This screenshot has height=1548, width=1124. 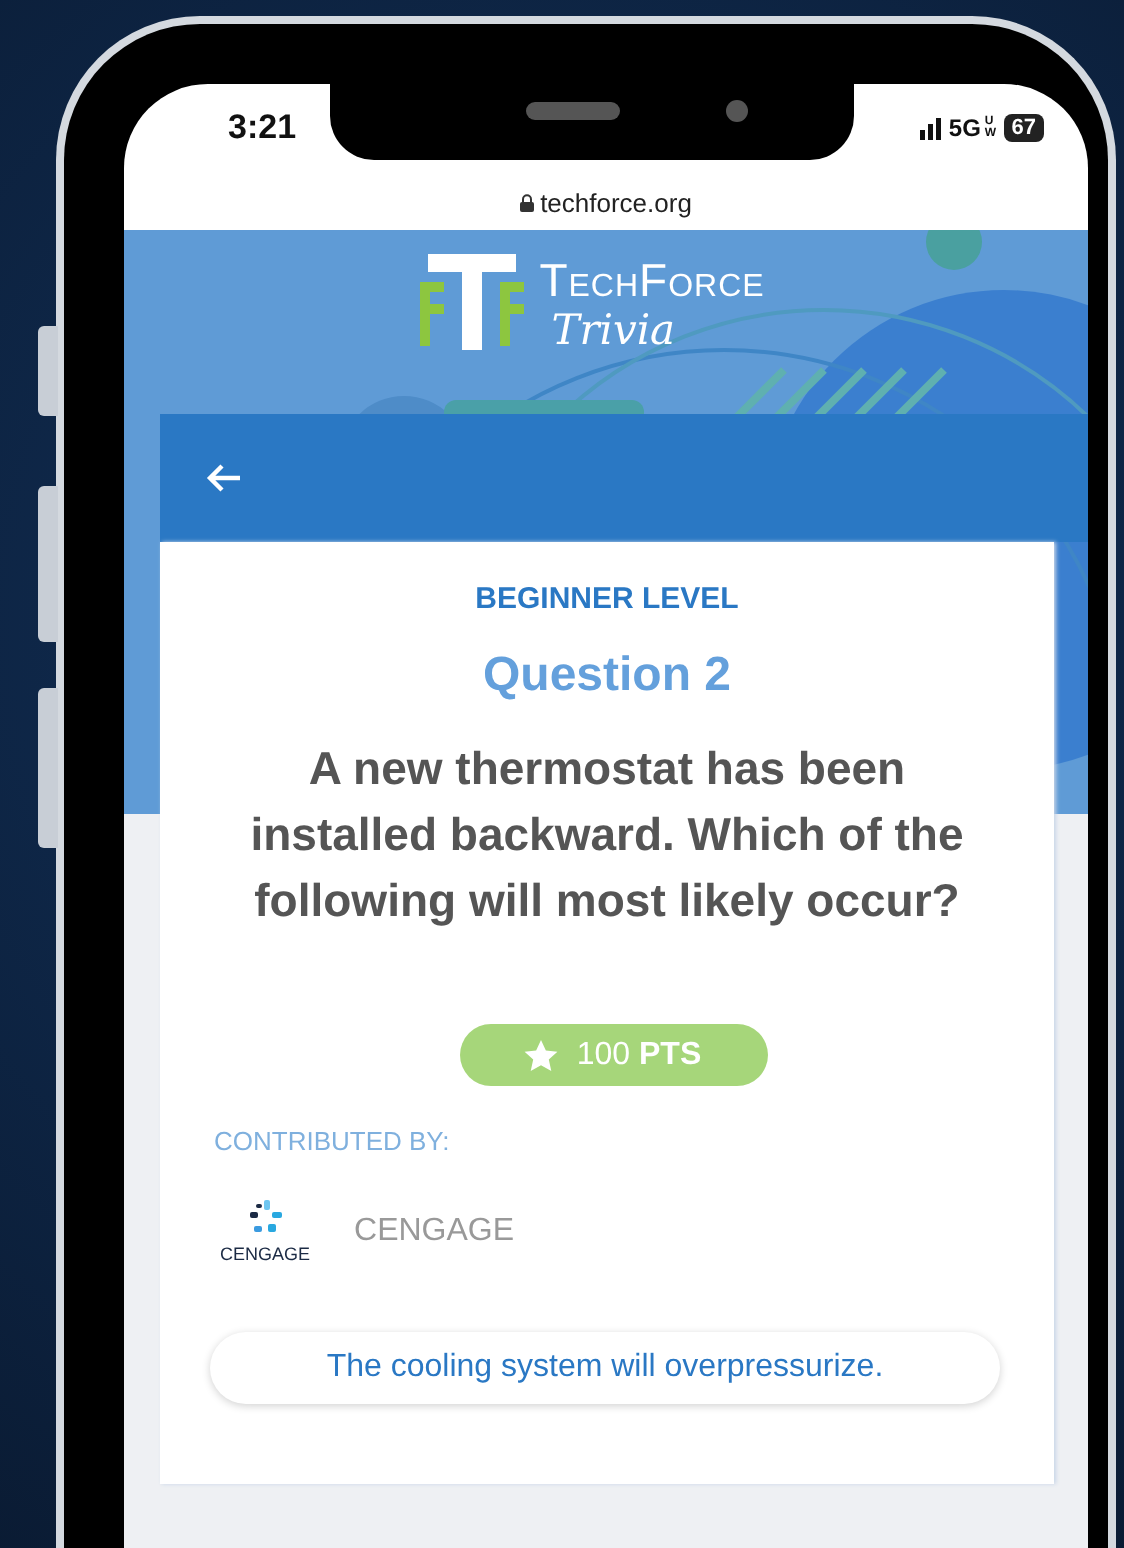 I want to click on question-text: A new thermostat has been installed backward. Which of the following will most likely occur?, so click(x=607, y=835).